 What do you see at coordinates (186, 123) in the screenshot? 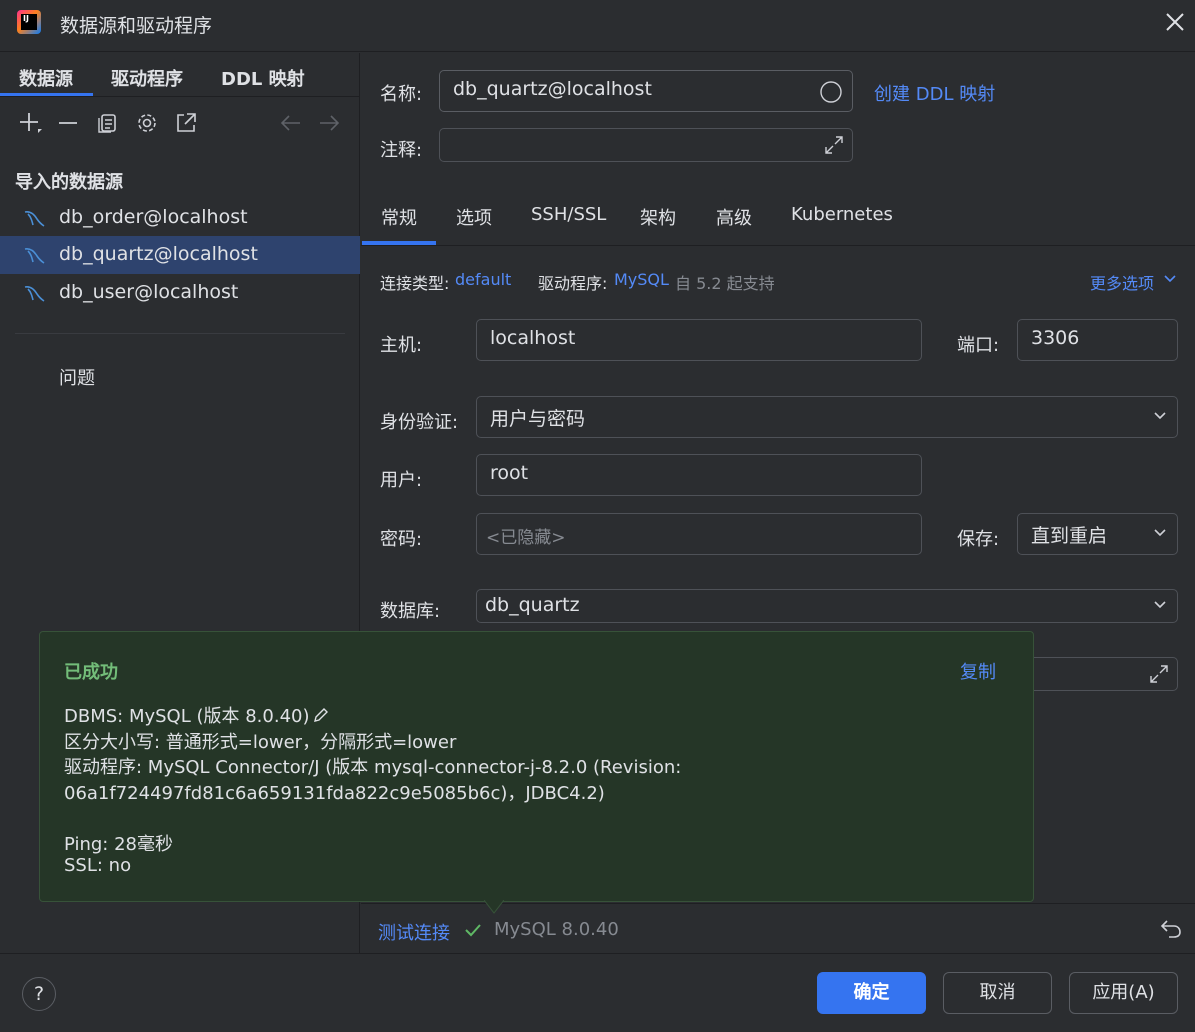
I see `external-link-icon` at bounding box center [186, 123].